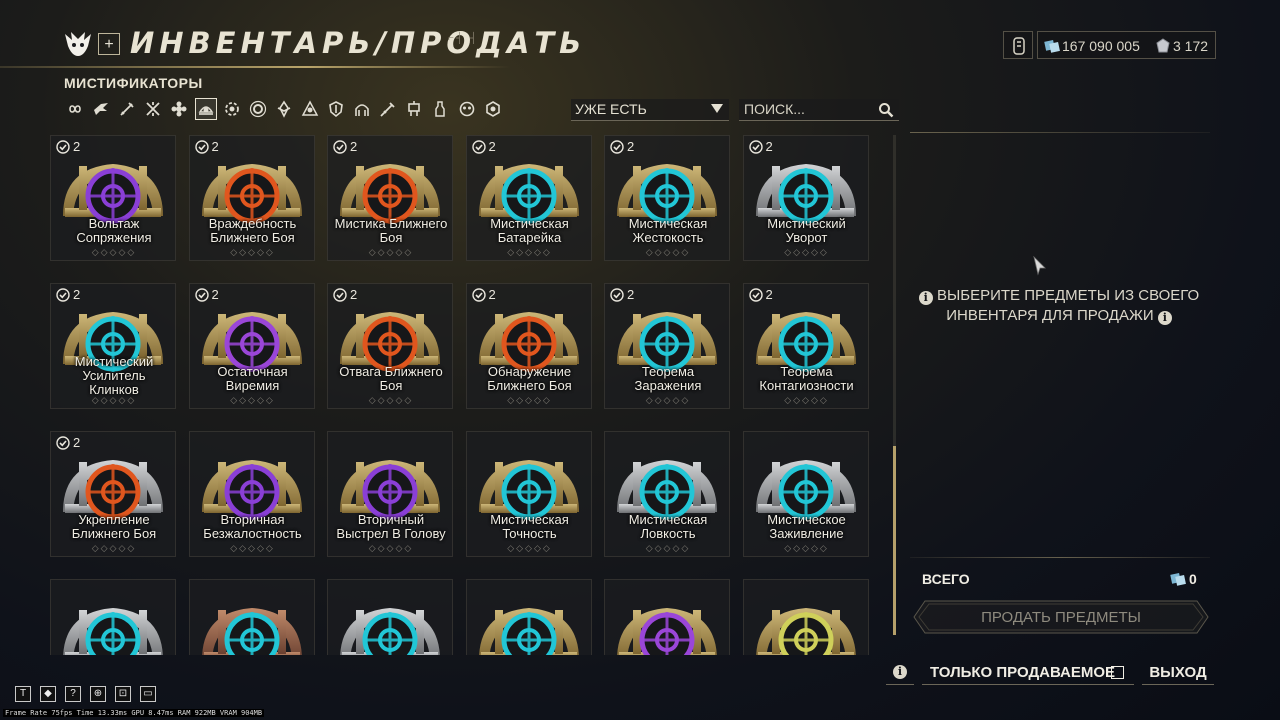 The image size is (1280, 720). I want to click on item-name-line: Заражения, so click(668, 385).